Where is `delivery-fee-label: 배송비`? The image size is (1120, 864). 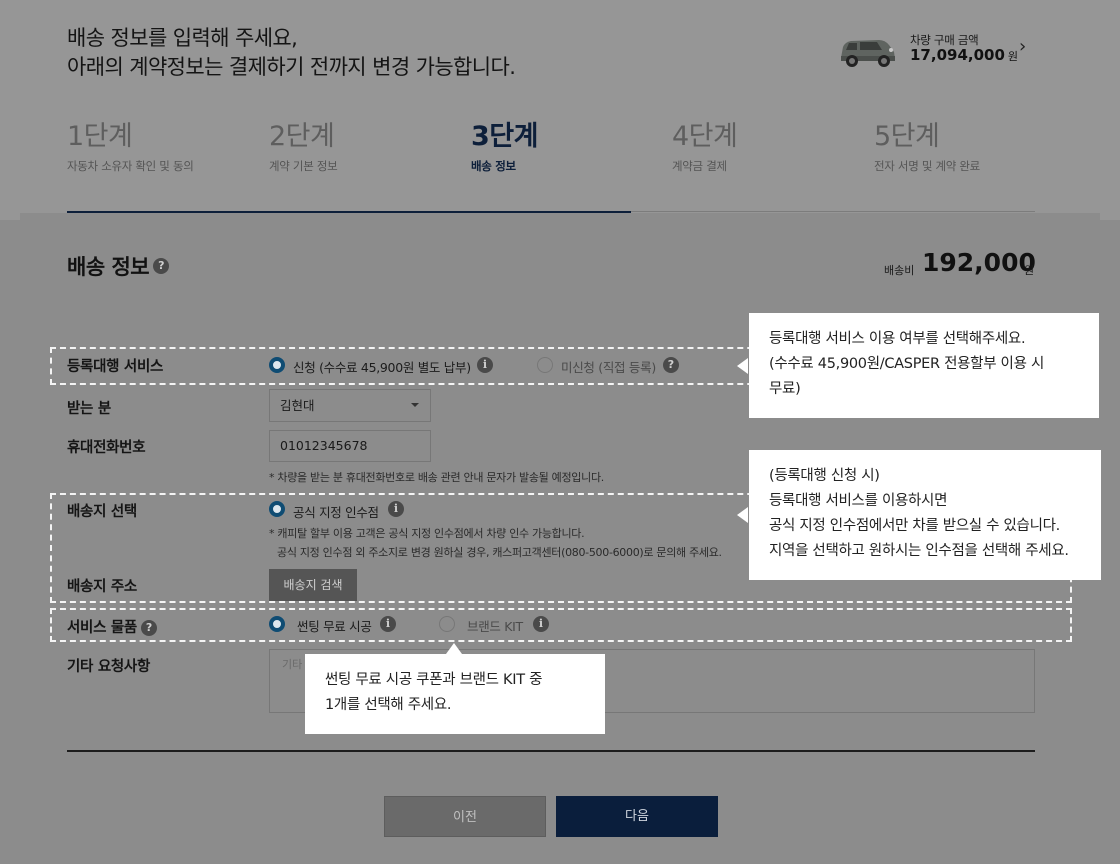 delivery-fee-label: 배송비 is located at coordinates (899, 270).